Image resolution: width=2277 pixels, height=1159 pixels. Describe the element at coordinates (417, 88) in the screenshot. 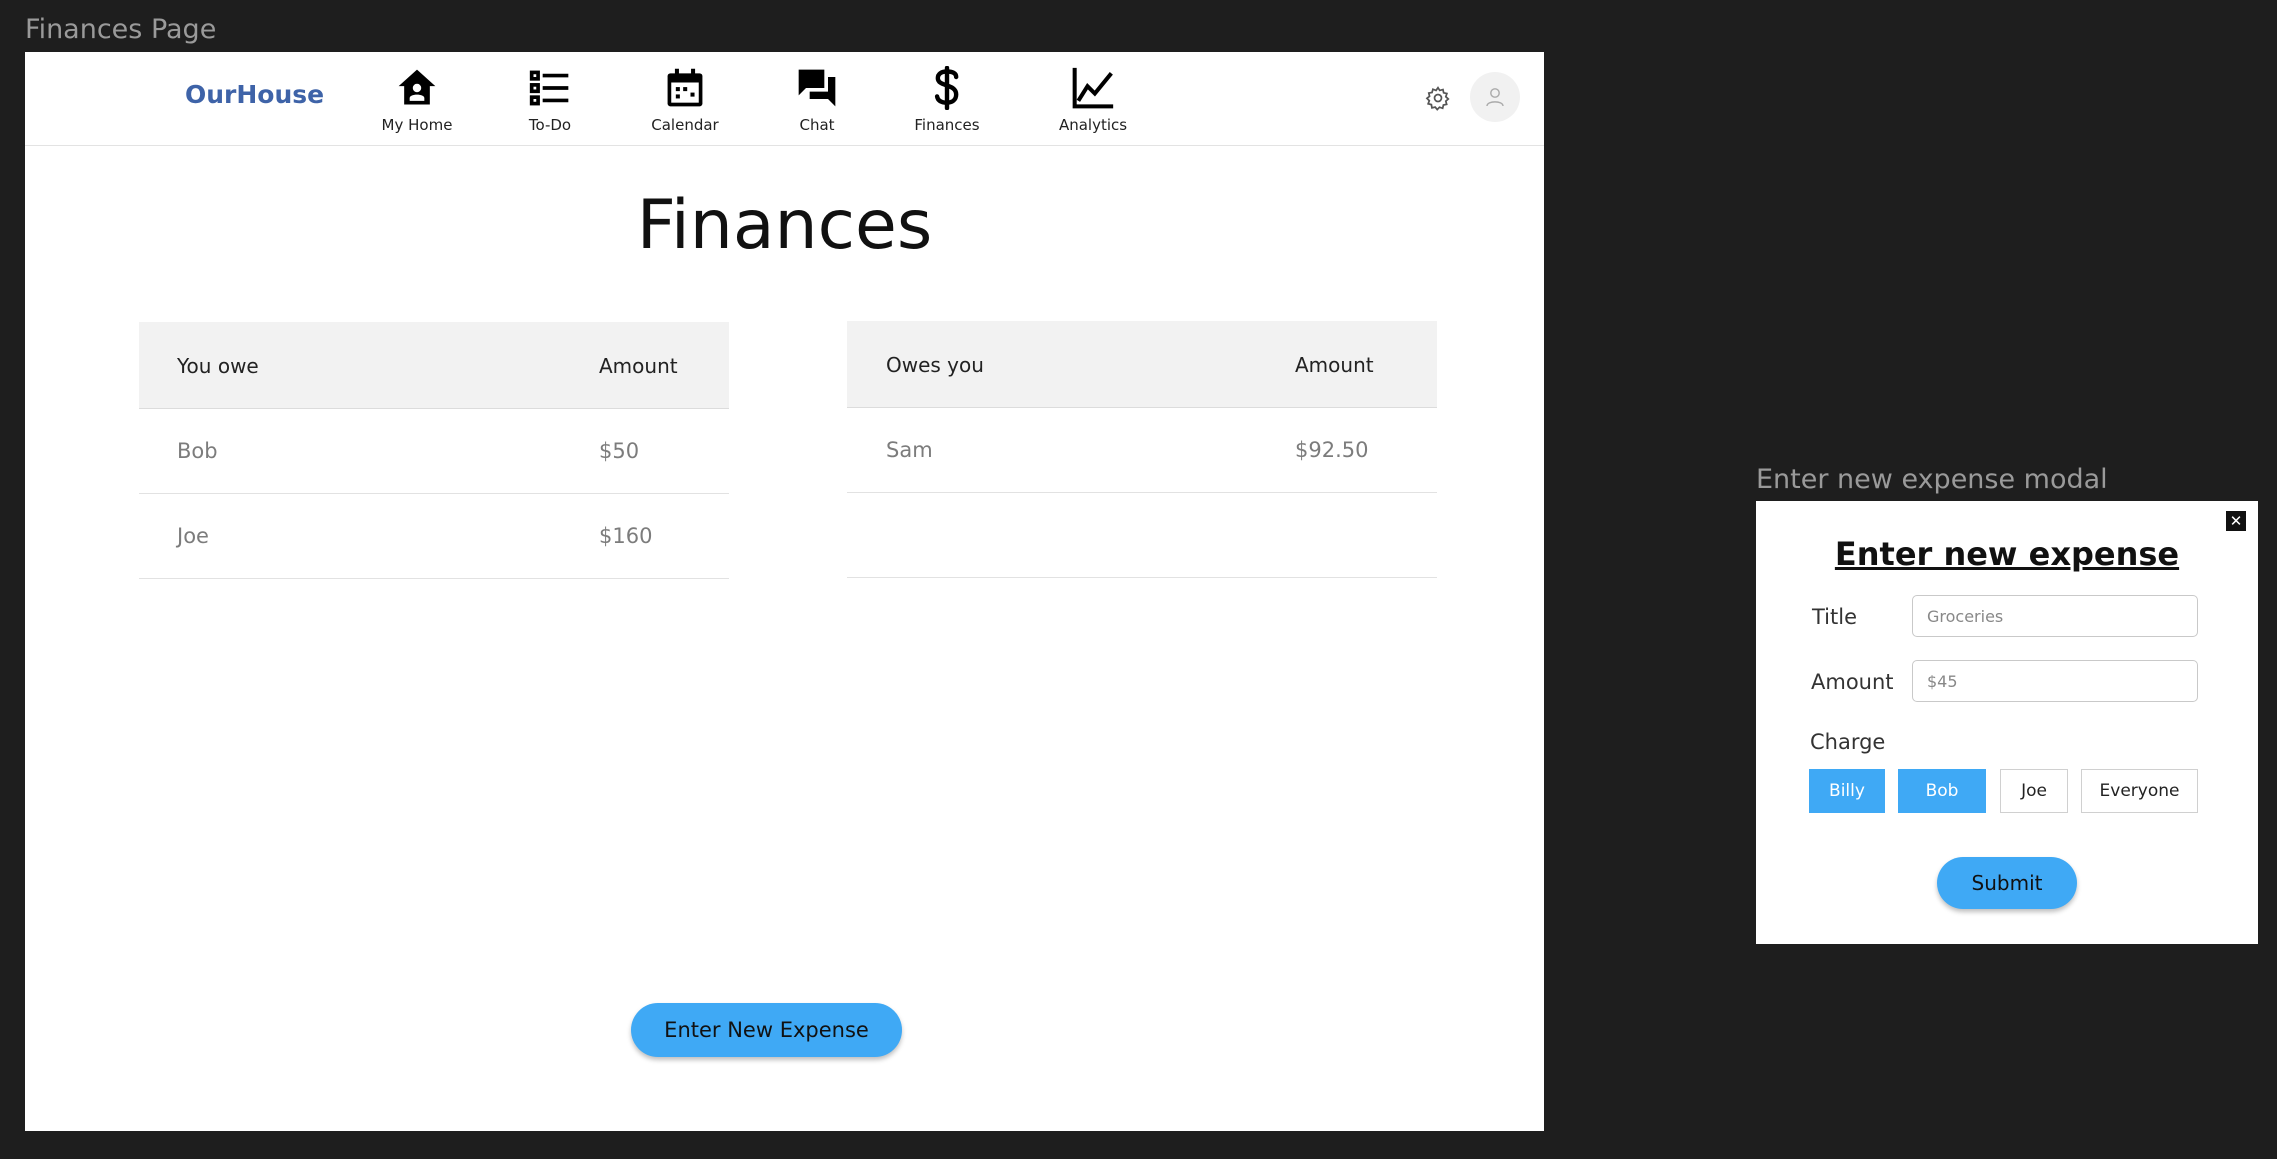

I see `home-icon` at that location.